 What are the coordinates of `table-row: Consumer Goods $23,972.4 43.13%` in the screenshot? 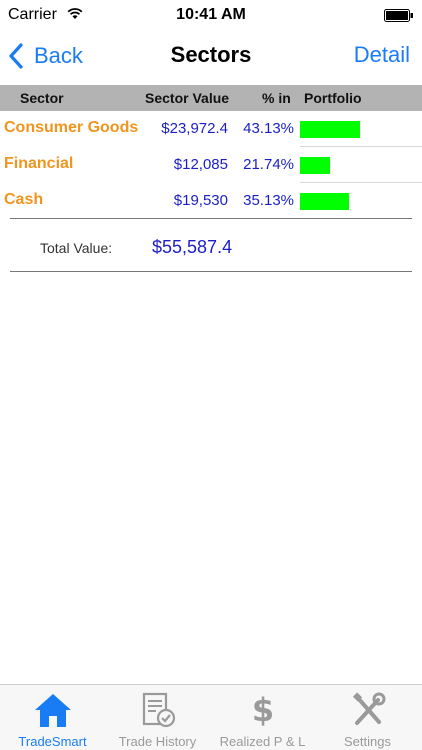 It's located at (211, 129).